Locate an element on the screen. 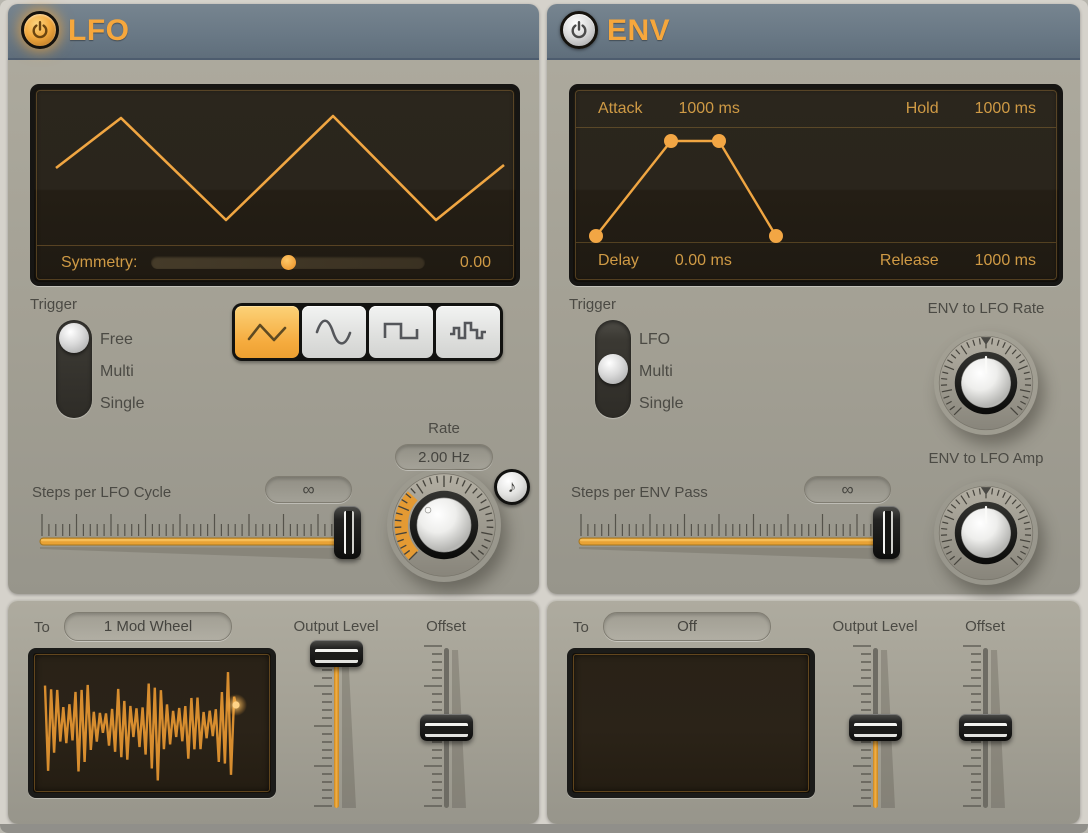  env-output-level-slider is located at coordinates (869, 728).